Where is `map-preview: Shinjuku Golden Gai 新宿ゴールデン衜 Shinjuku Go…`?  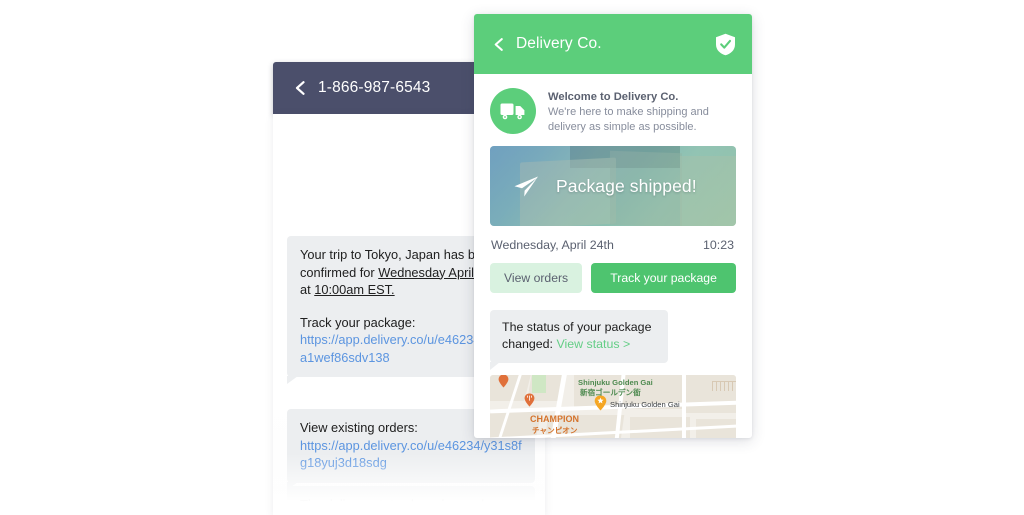 map-preview: Shinjuku Golden Gai 新宿ゴールデン衜 Shinjuku Go… is located at coordinates (613, 406).